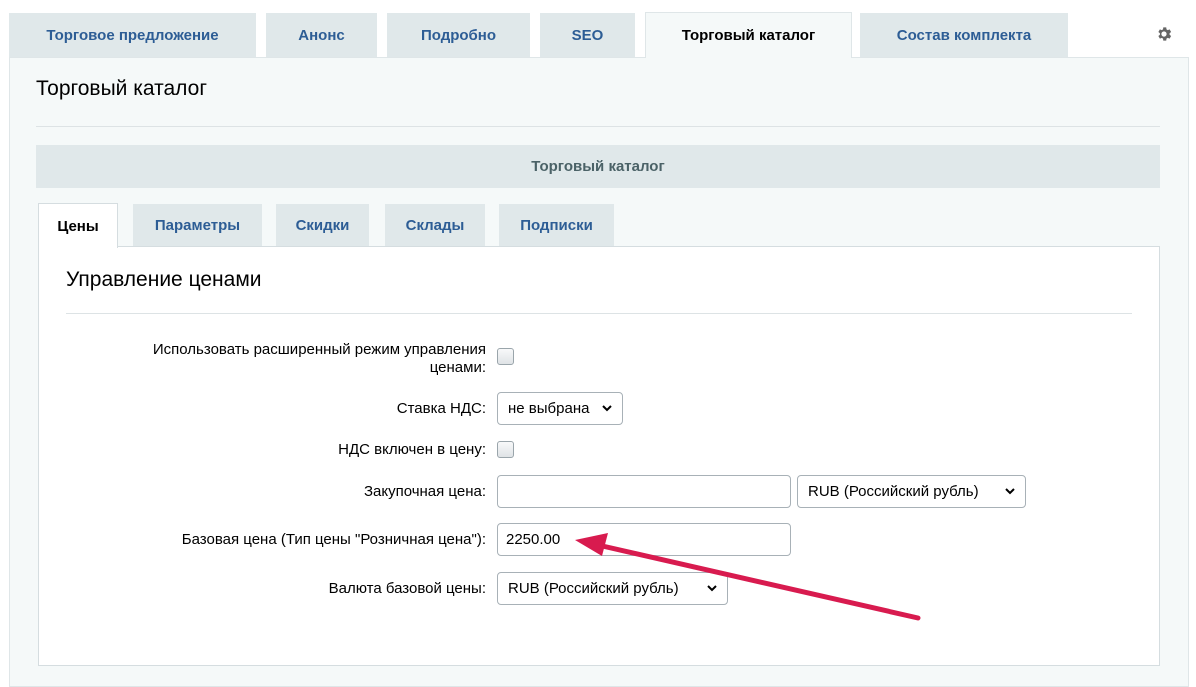  I want to click on base-price-input: 2250.00, so click(644, 539).